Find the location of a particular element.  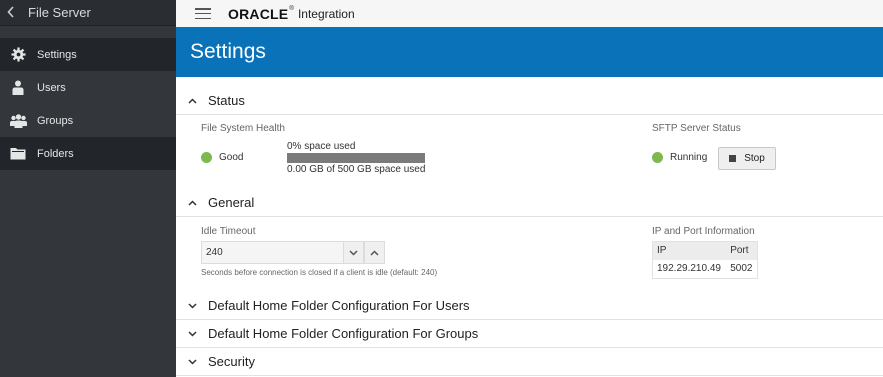

sidebar-item-label: Settings is located at coordinates (57, 54).